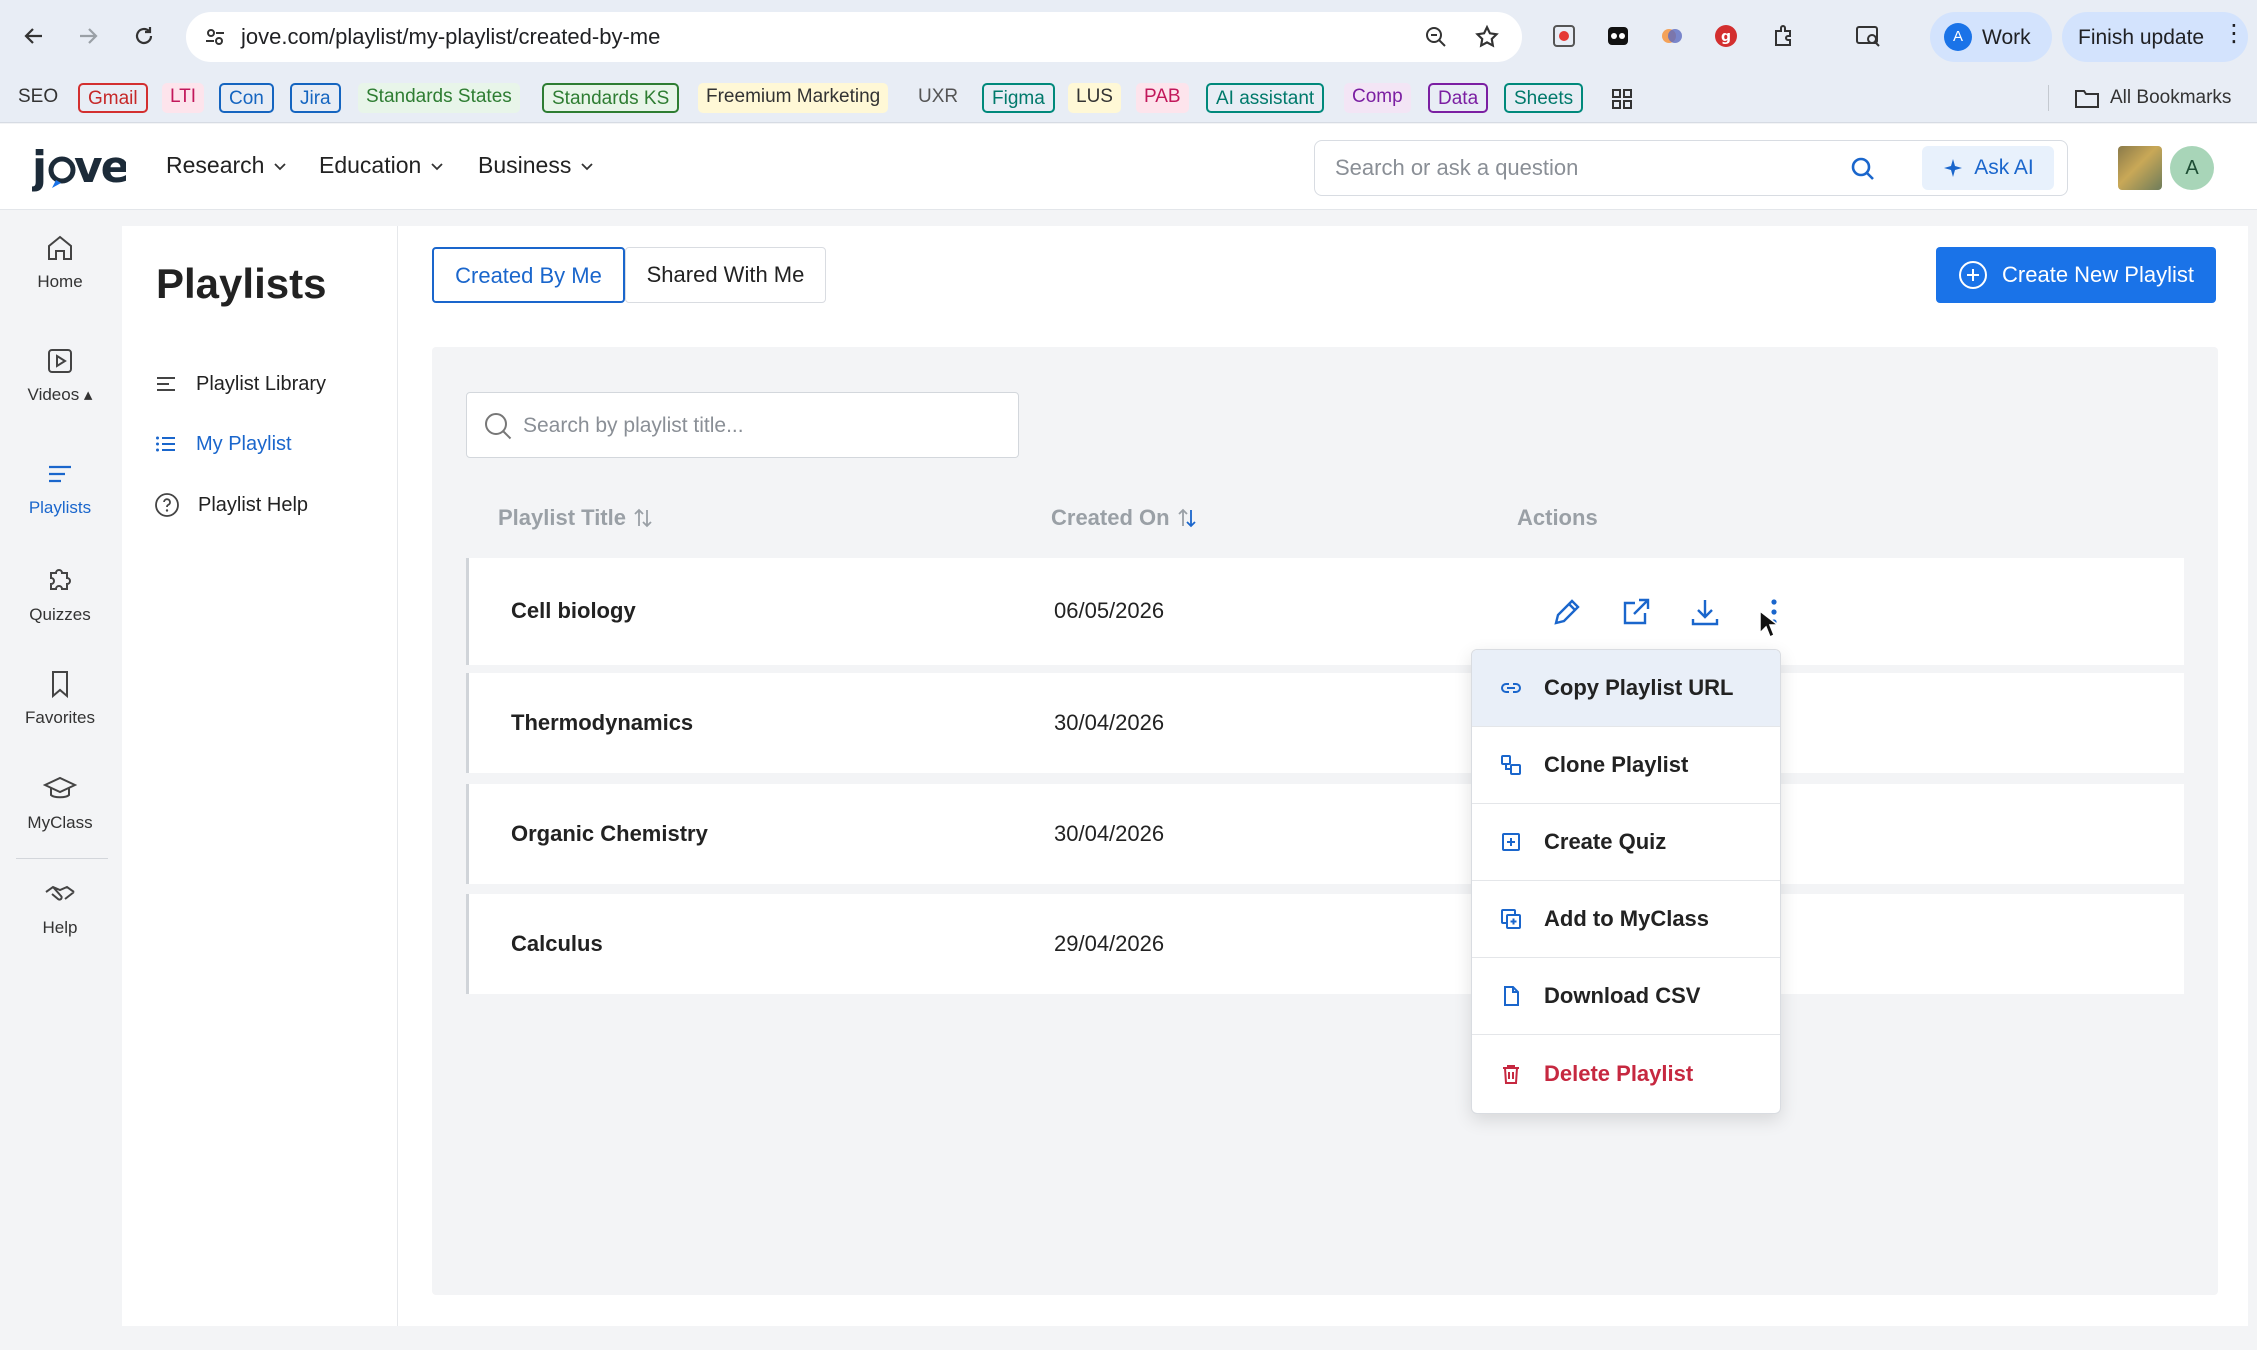 The width and height of the screenshot is (2257, 1350). What do you see at coordinates (315, 98) in the screenshot?
I see `bookmark: Jira` at bounding box center [315, 98].